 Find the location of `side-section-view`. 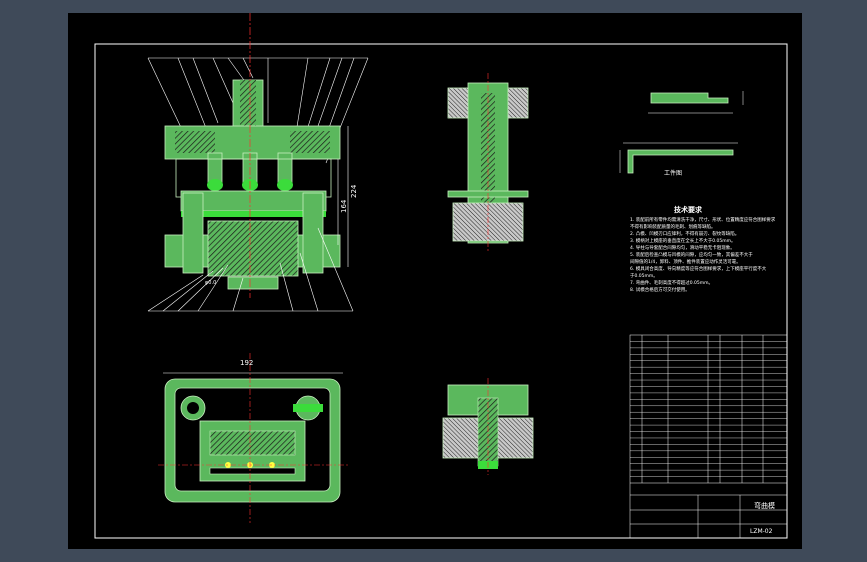

side-section-view is located at coordinates (488, 163).